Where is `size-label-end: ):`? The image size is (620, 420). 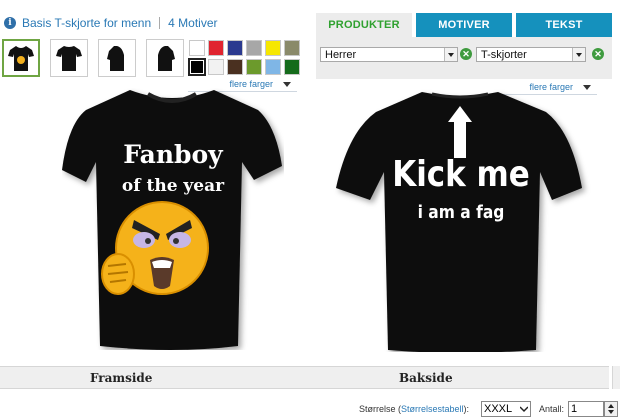
size-label-end: ): is located at coordinates (466, 409).